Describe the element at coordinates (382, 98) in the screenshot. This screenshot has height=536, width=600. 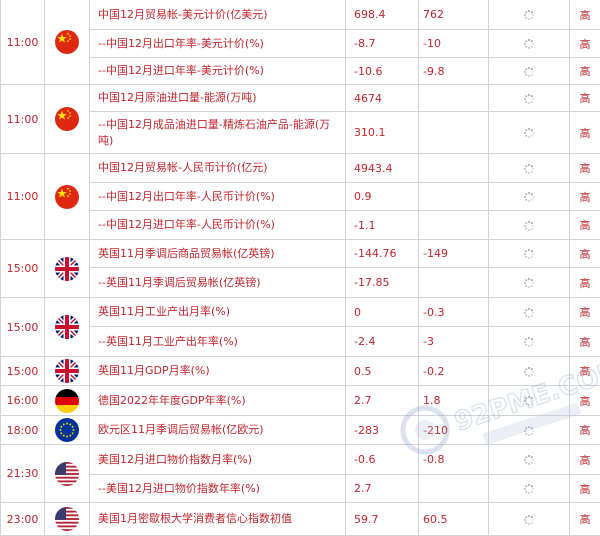
I see `actual-value: 4674` at that location.